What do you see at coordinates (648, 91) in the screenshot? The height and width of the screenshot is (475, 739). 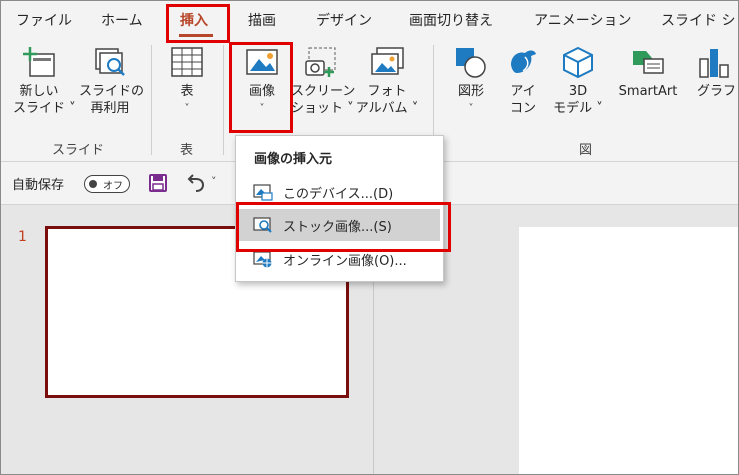 I see `smartart-label: SmartArt` at bounding box center [648, 91].